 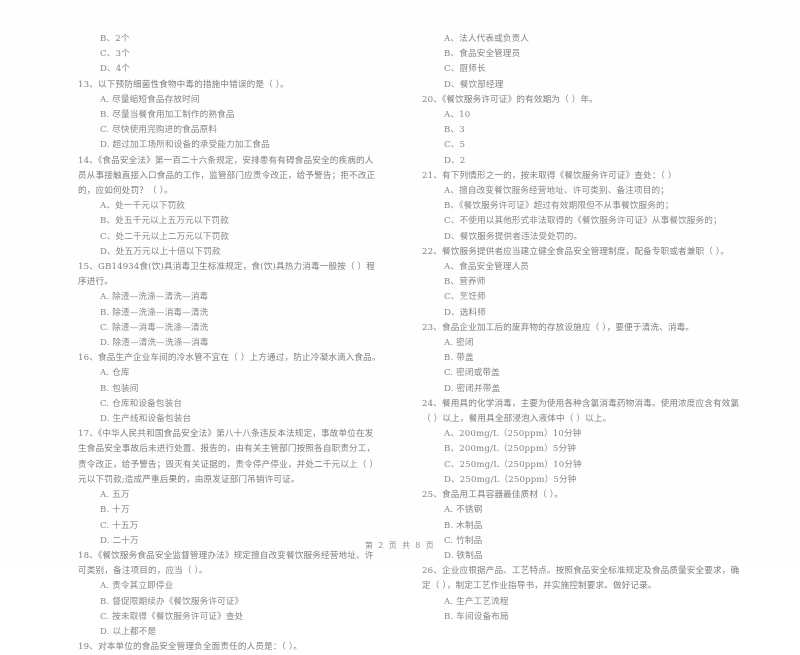 I want to click on option-d: D. 生产线和设备包装台, so click(x=146, y=419).